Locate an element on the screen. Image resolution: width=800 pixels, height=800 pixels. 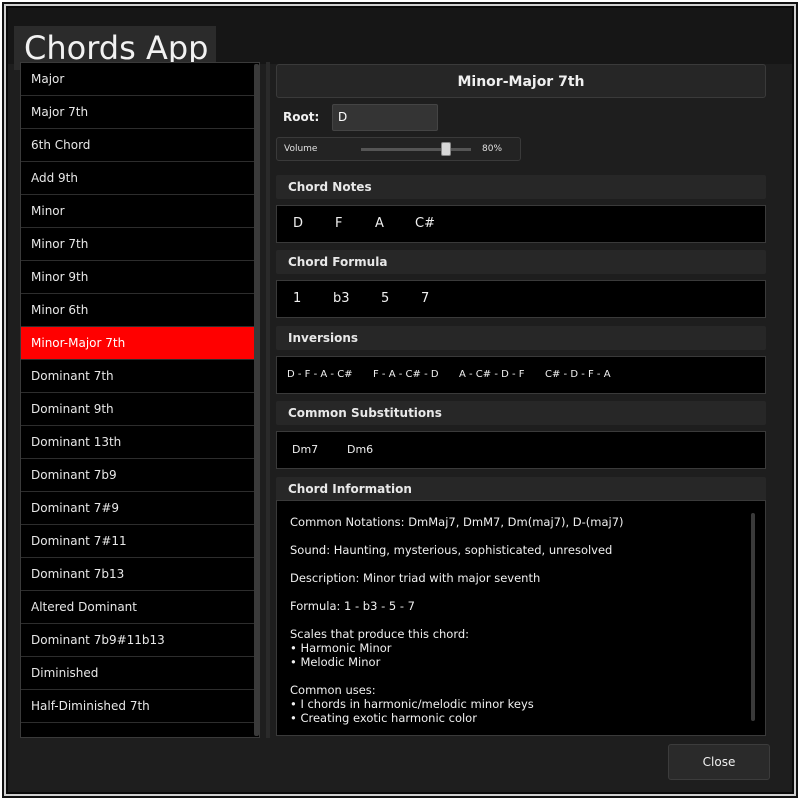
volume-slider-thumb is located at coordinates (446, 149).